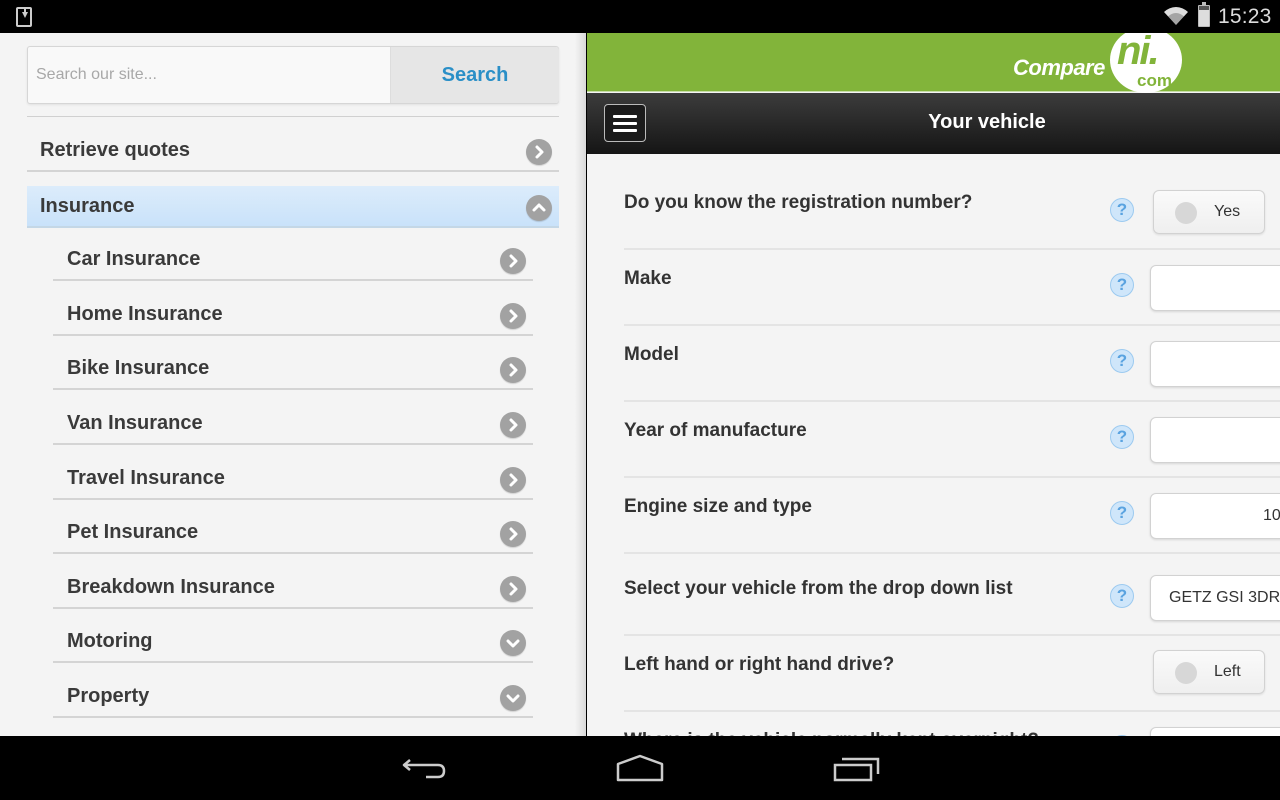  Describe the element at coordinates (1154, 80) in the screenshot. I see `logo-com-text: com` at that location.